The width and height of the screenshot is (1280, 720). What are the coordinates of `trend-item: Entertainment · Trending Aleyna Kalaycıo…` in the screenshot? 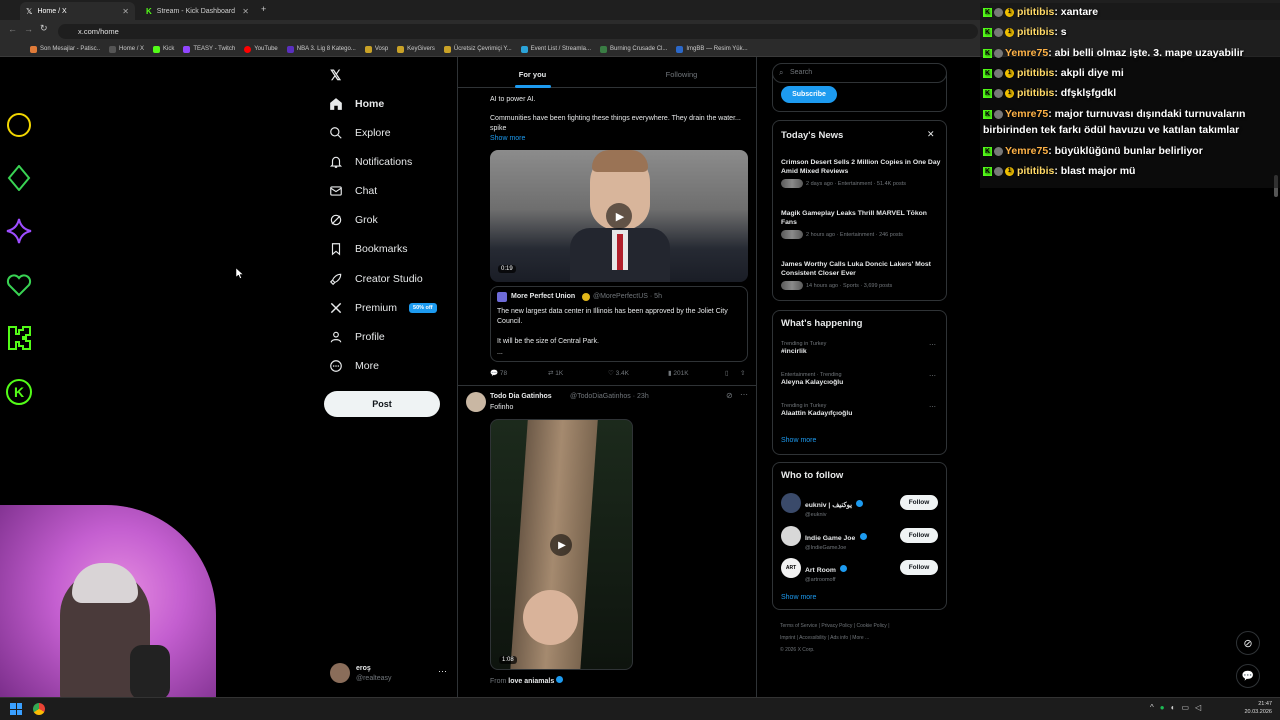 It's located at (861, 379).